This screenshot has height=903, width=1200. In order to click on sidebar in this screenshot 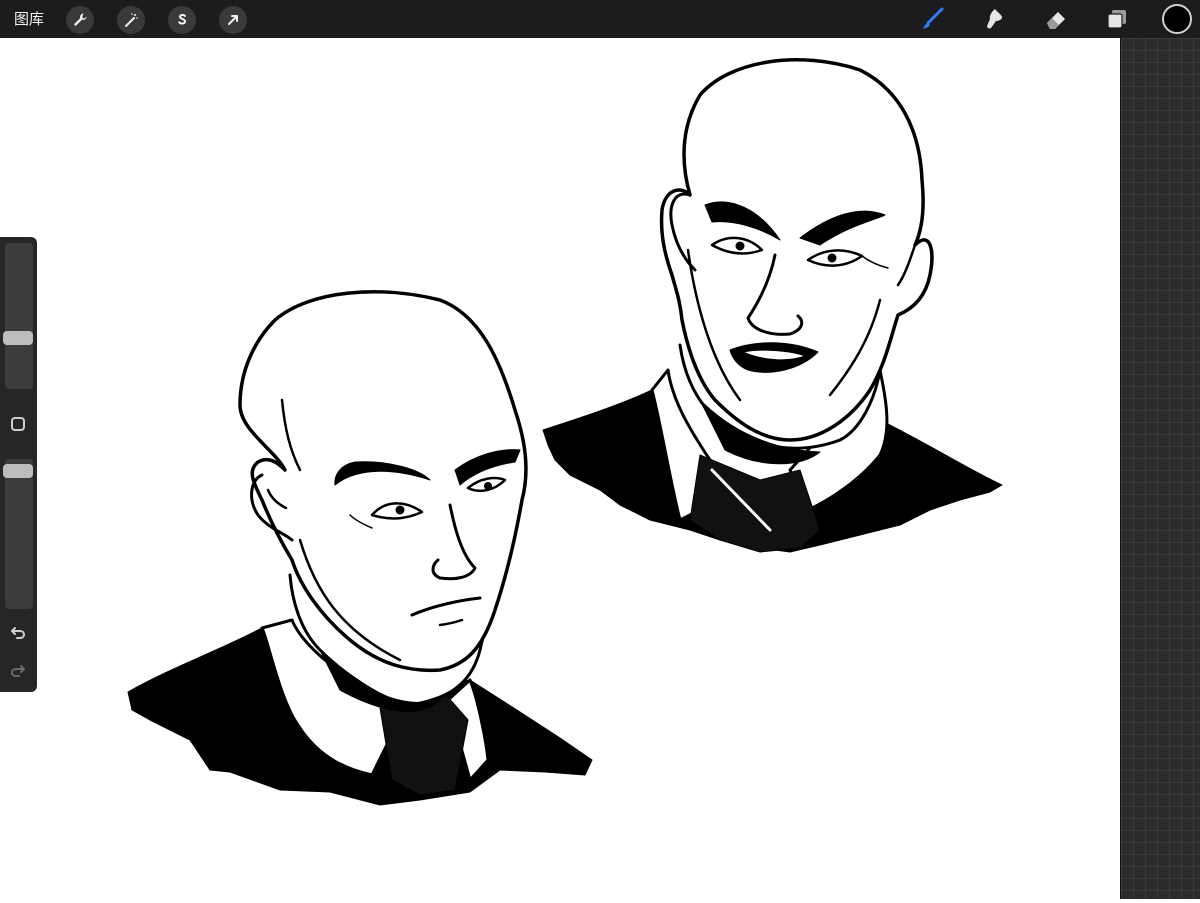, I will do `click(18, 464)`.